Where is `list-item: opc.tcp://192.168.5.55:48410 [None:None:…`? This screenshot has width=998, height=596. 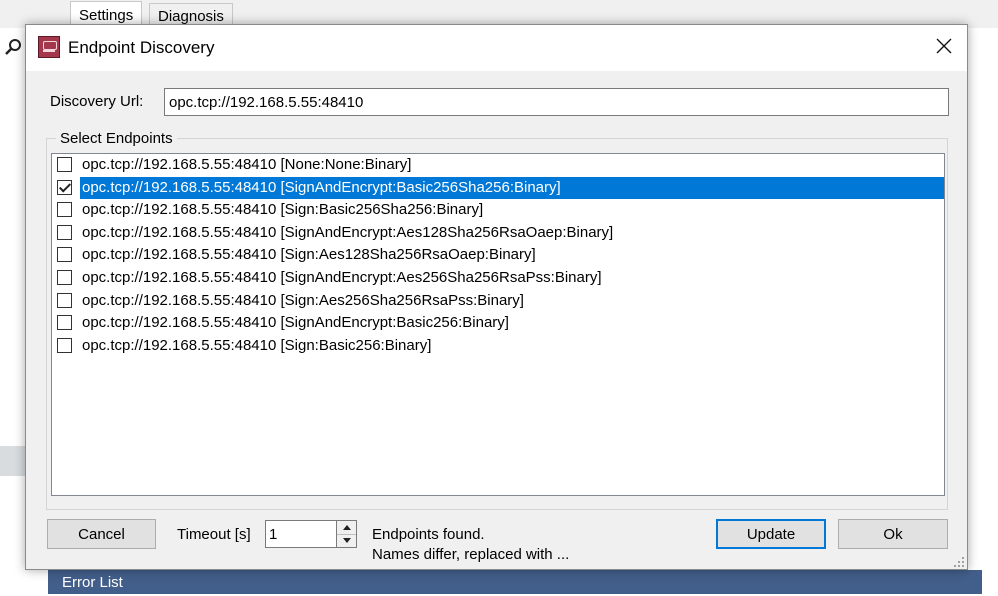 list-item: opc.tcp://192.168.5.55:48410 [None:None:… is located at coordinates (498, 165).